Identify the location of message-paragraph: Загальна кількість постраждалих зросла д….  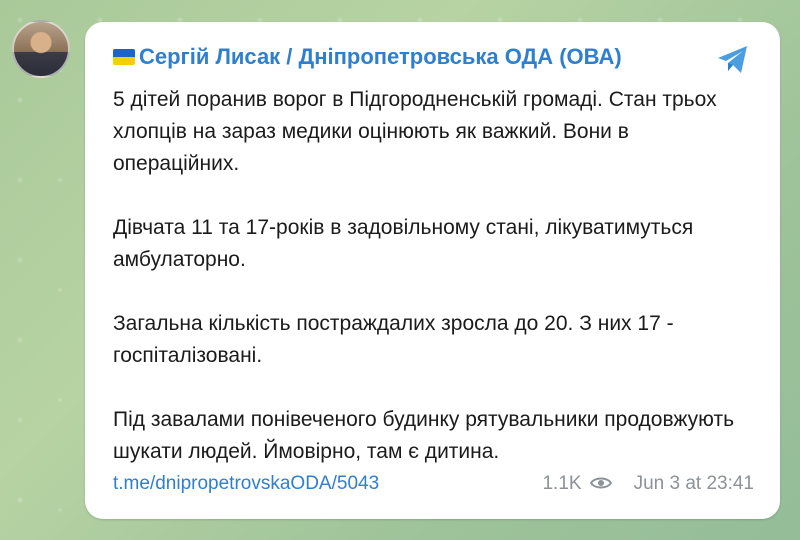
(393, 339).